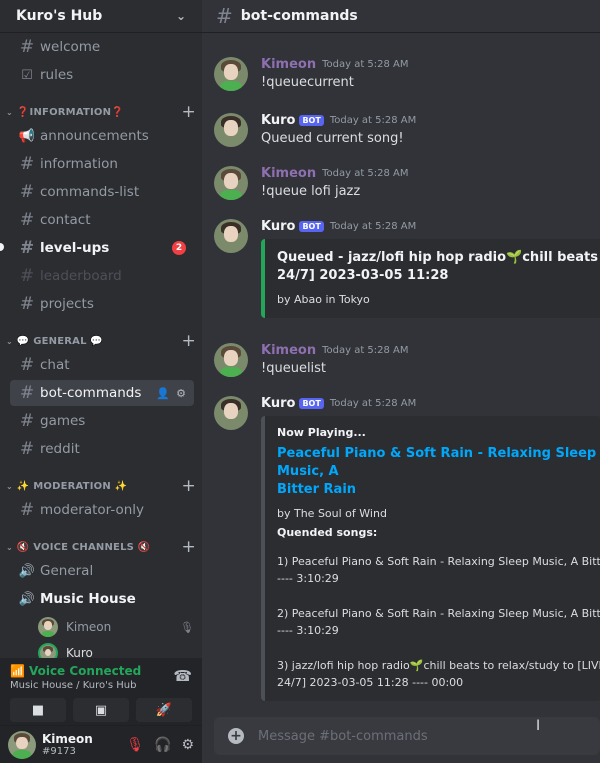 This screenshot has width=600, height=763. What do you see at coordinates (163, 393) in the screenshot?
I see `invite-icon: 👤` at bounding box center [163, 393].